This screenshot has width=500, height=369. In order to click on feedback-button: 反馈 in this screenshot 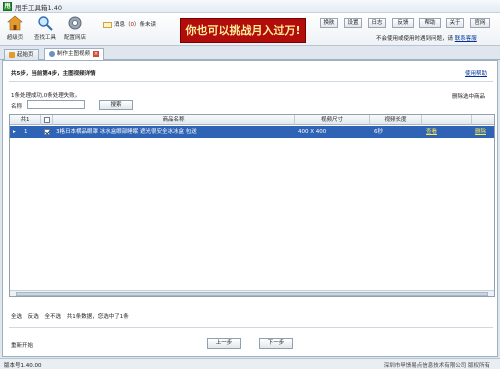, I will do `click(403, 23)`.